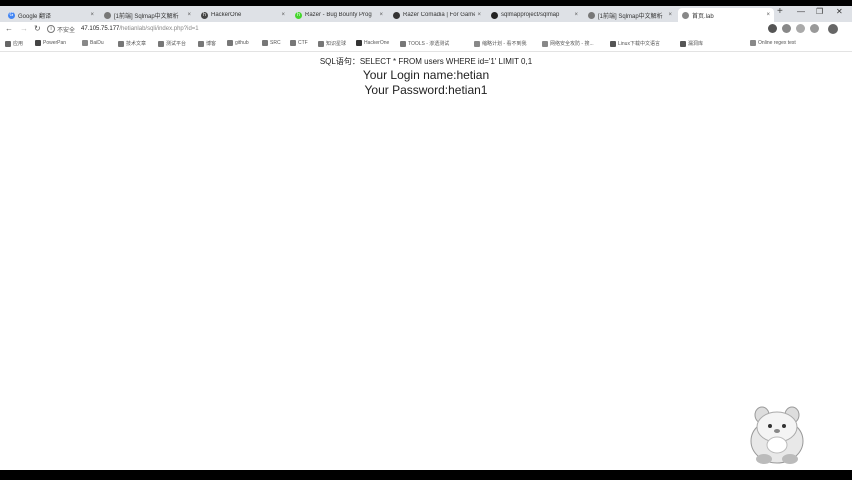 The height and width of the screenshot is (480, 852). What do you see at coordinates (275, 43) in the screenshot?
I see `bookmark-label: SRC` at bounding box center [275, 43].